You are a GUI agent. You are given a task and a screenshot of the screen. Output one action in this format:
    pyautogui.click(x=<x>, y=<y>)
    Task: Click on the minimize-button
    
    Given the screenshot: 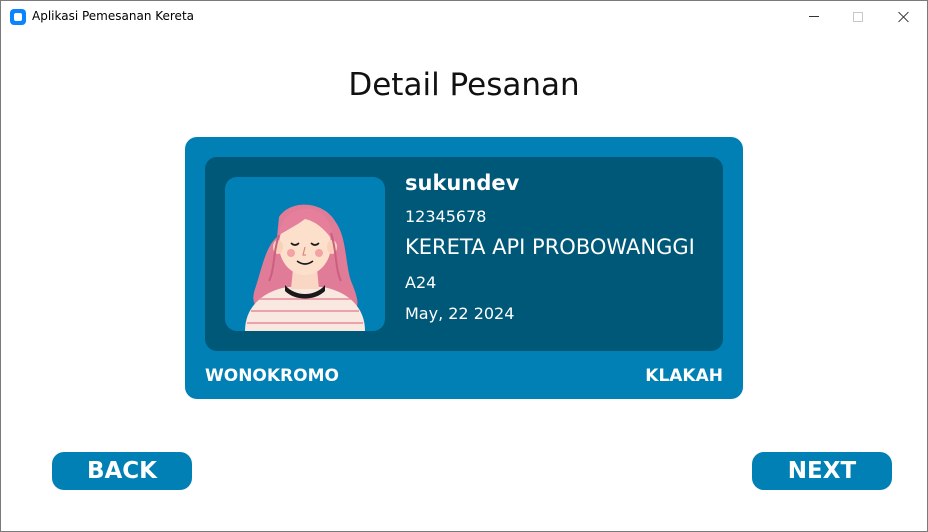 What is the action you would take?
    pyautogui.click(x=814, y=16)
    